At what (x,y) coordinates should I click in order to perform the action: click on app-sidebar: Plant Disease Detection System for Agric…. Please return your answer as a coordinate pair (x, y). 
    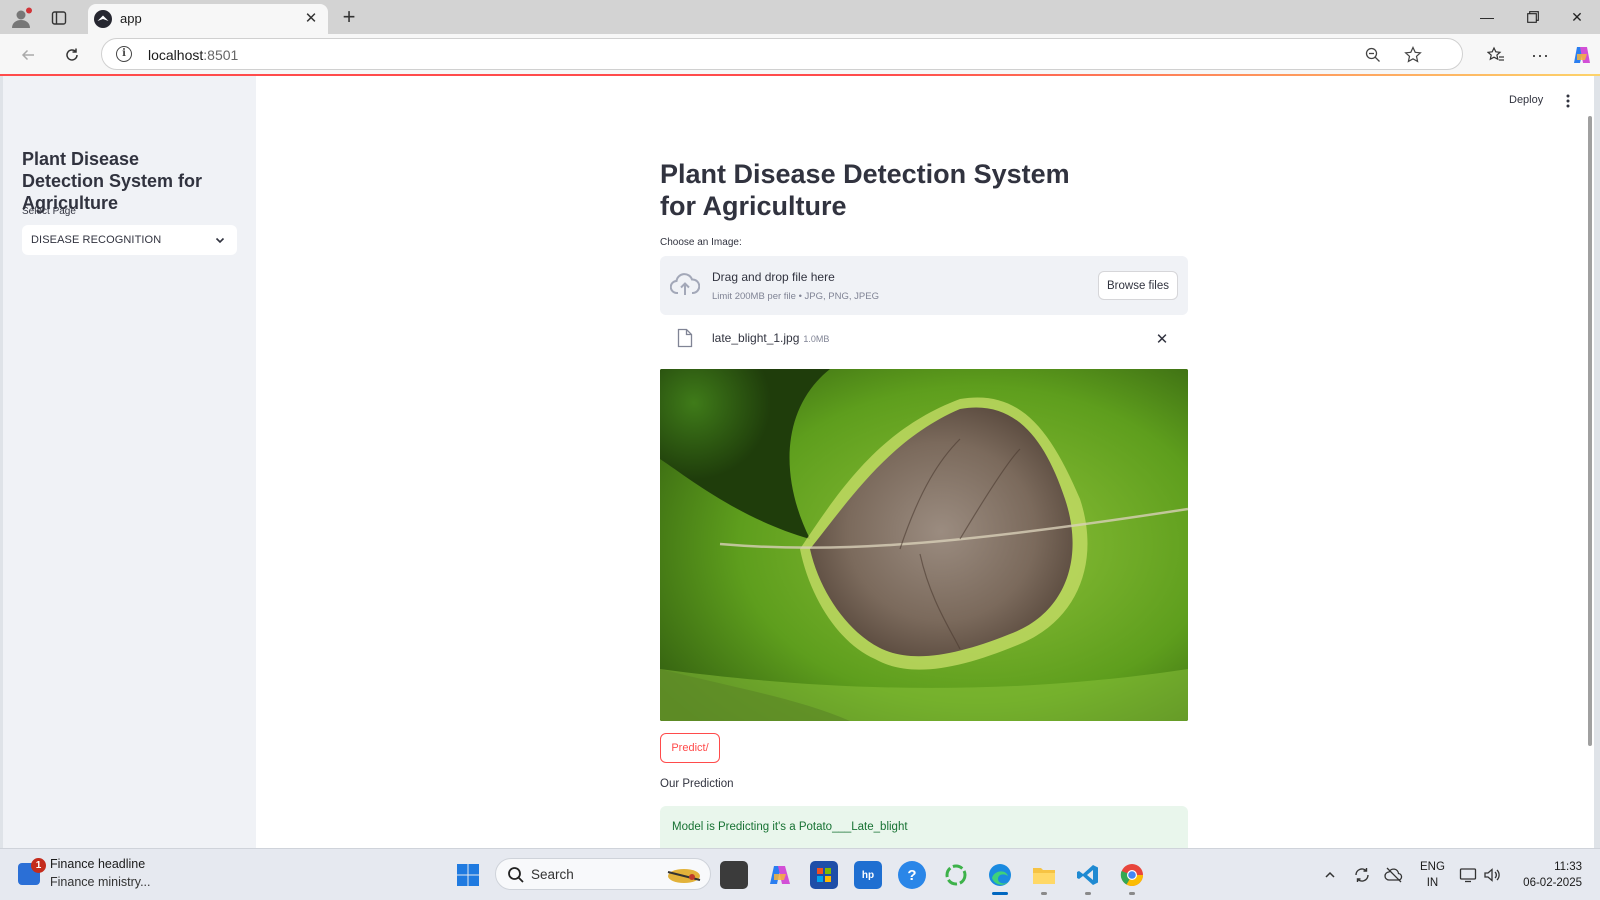
    Looking at the image, I should click on (129, 462).